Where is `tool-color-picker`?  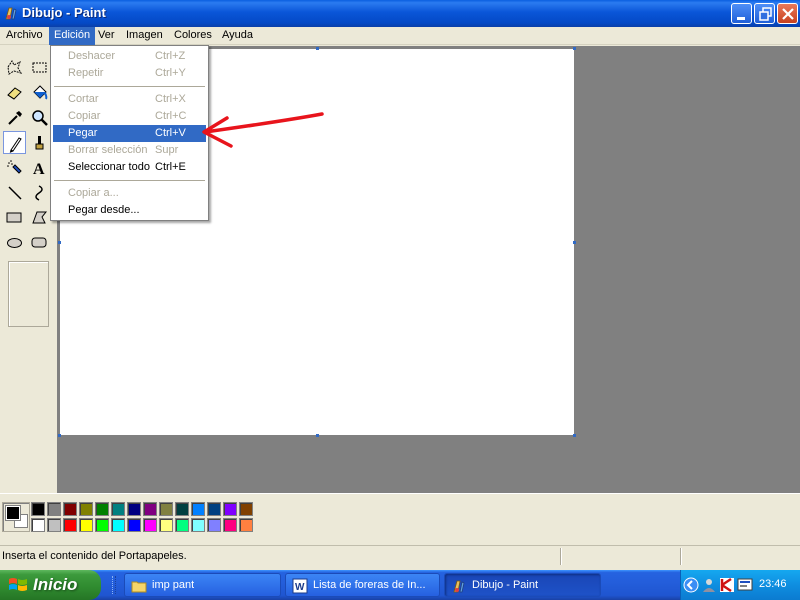
tool-color-picker is located at coordinates (14, 117).